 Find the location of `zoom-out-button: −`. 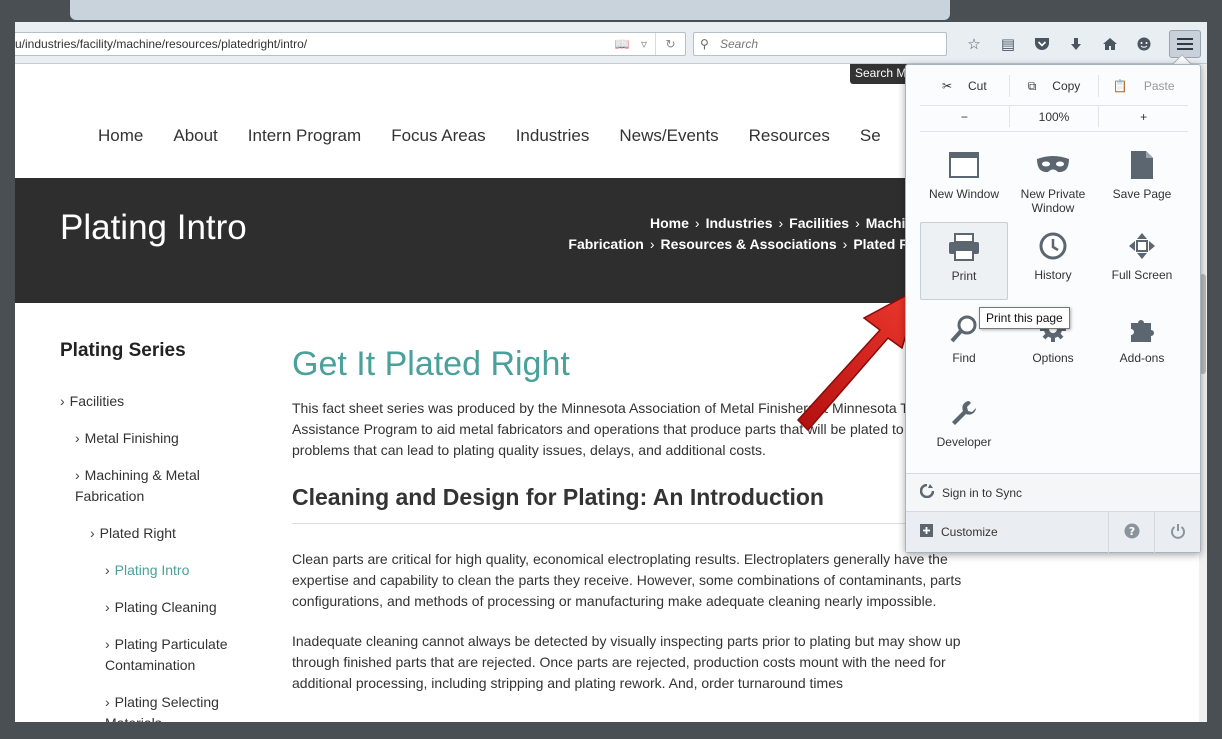

zoom-out-button: − is located at coordinates (965, 116).